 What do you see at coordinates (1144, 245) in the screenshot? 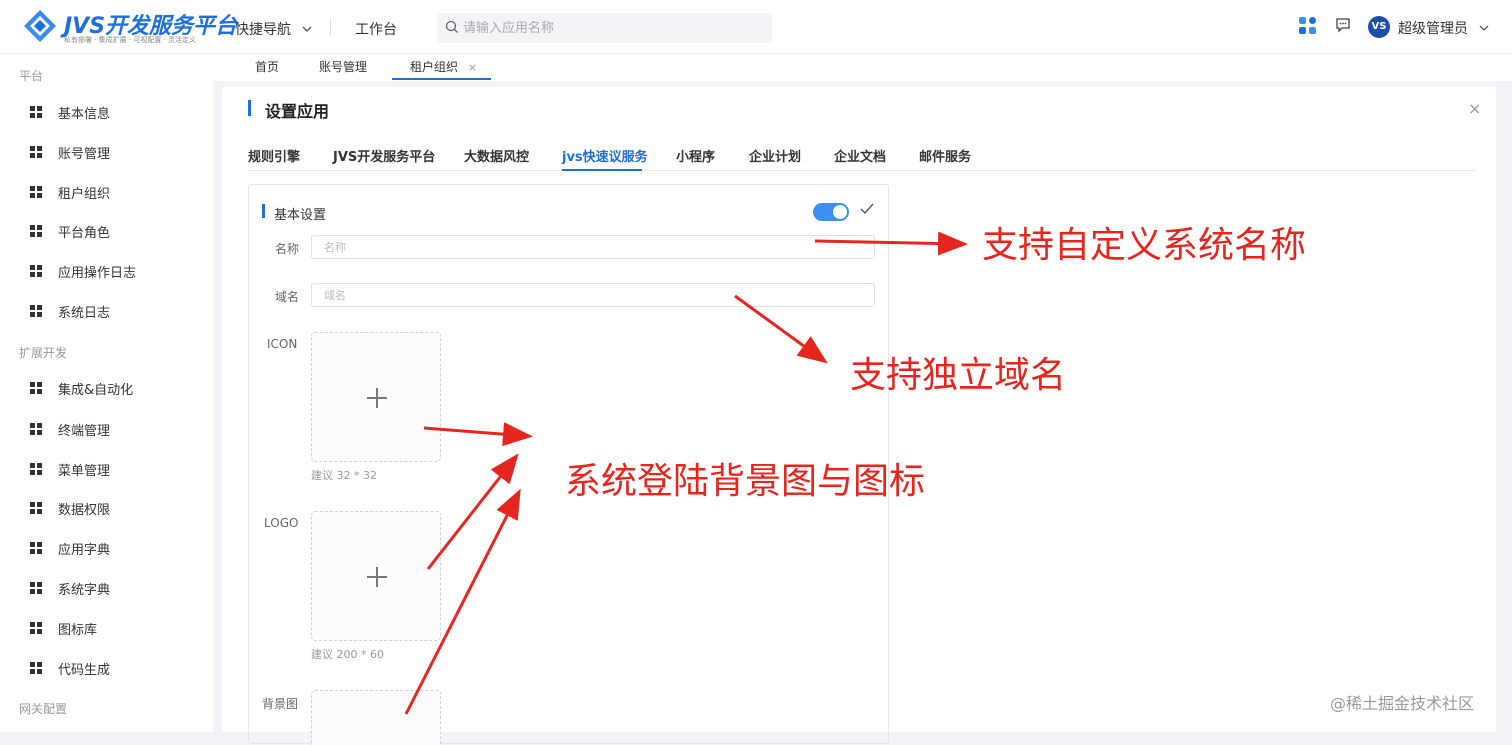
I see `annotation-custom-name: 支持自定义系统名称` at bounding box center [1144, 245].